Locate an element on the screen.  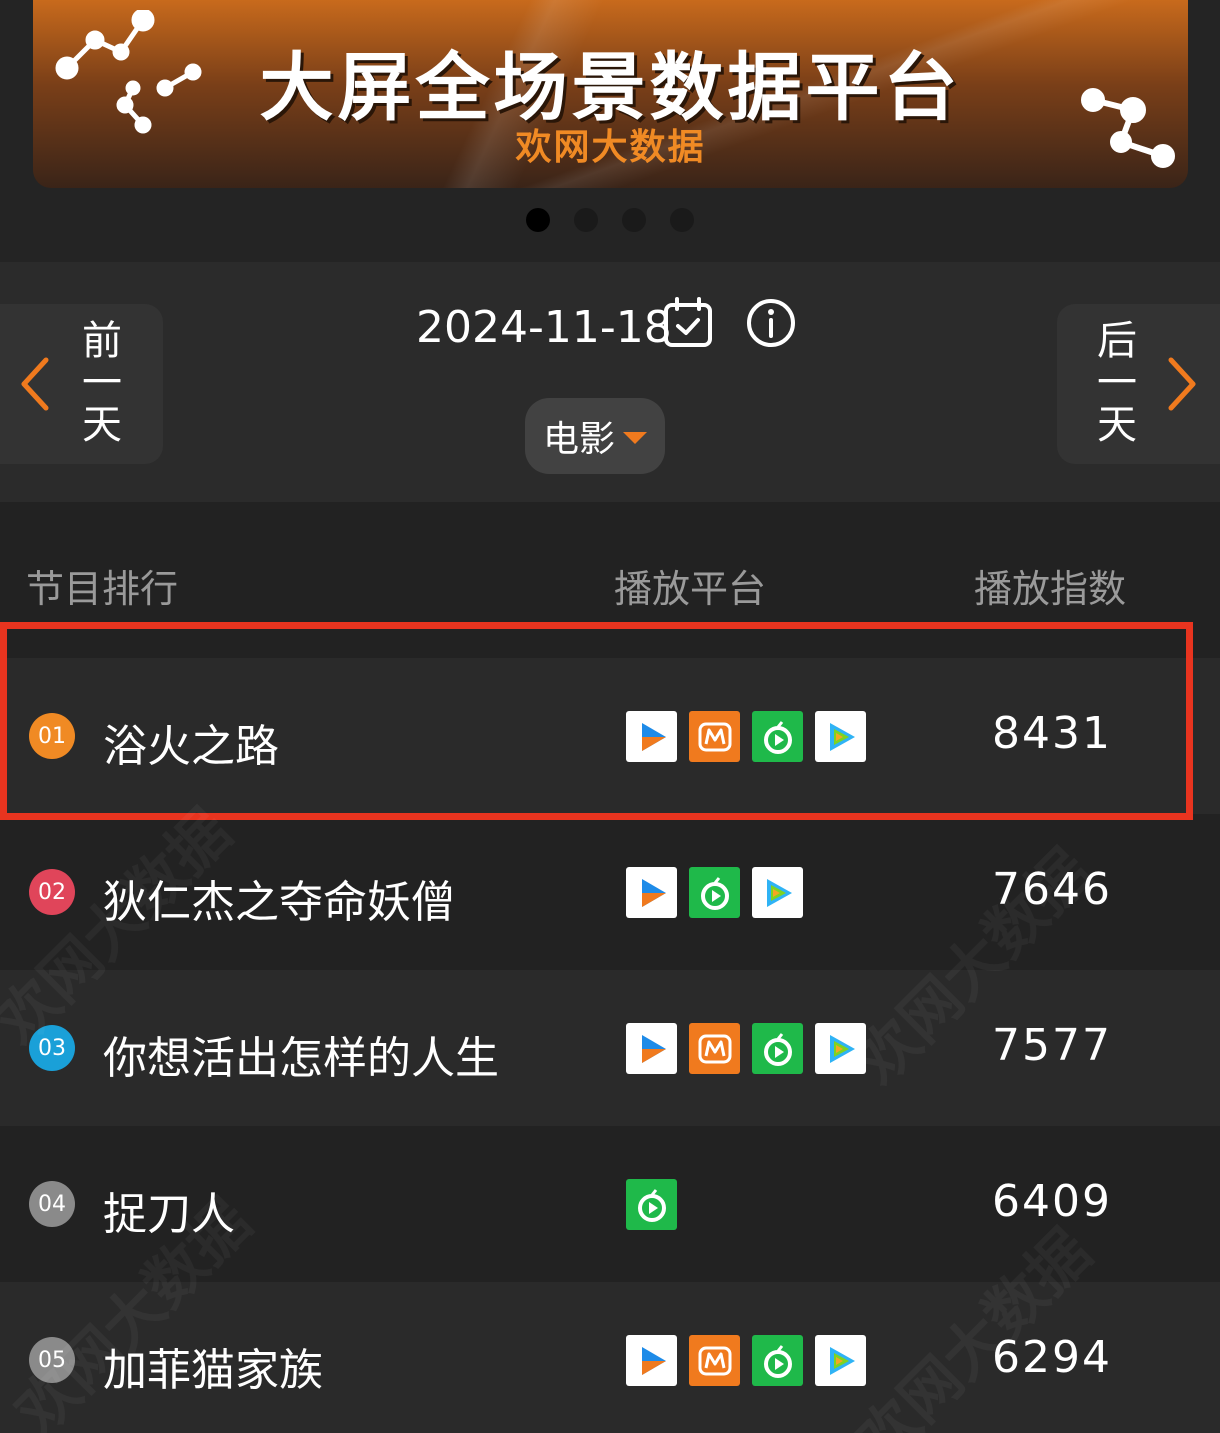
rank-badge: 02 is located at coordinates (52, 892).